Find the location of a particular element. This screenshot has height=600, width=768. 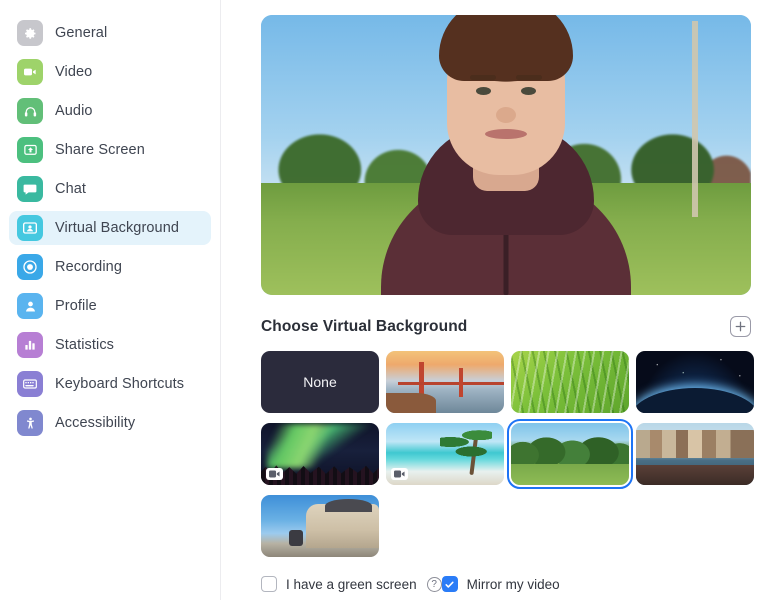

checkmark-icon is located at coordinates (449, 584).